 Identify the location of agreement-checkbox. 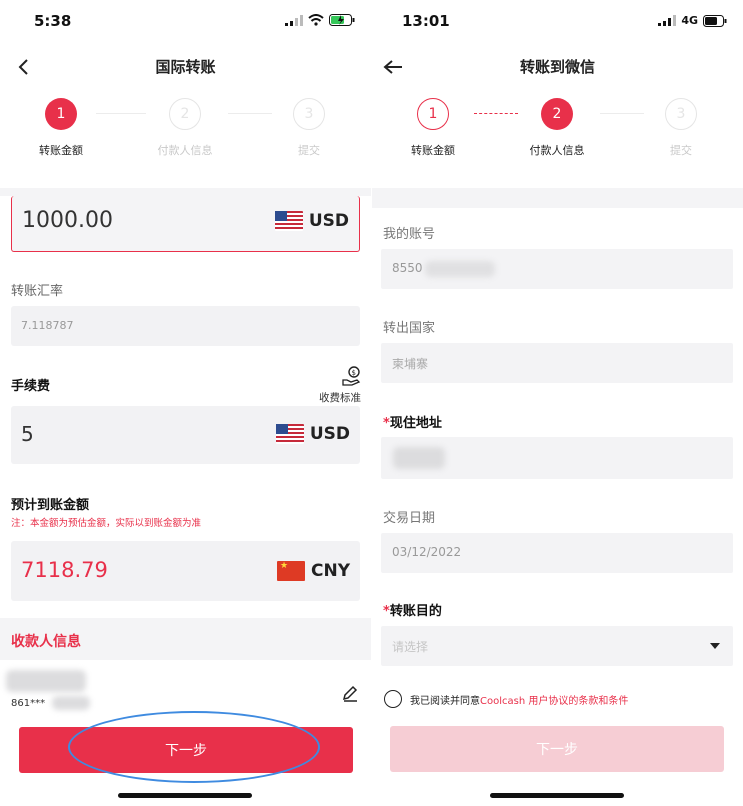
(393, 699).